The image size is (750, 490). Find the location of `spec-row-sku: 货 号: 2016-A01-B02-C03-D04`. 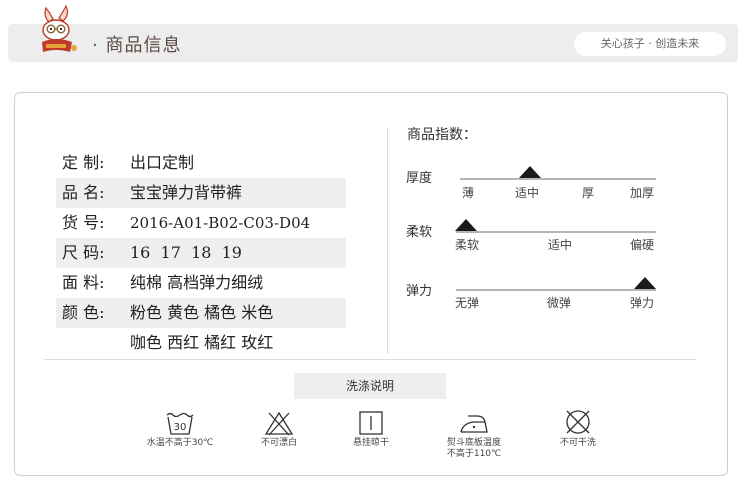

spec-row-sku: 货 号: 2016-A01-B02-C03-D04 is located at coordinates (201, 223).